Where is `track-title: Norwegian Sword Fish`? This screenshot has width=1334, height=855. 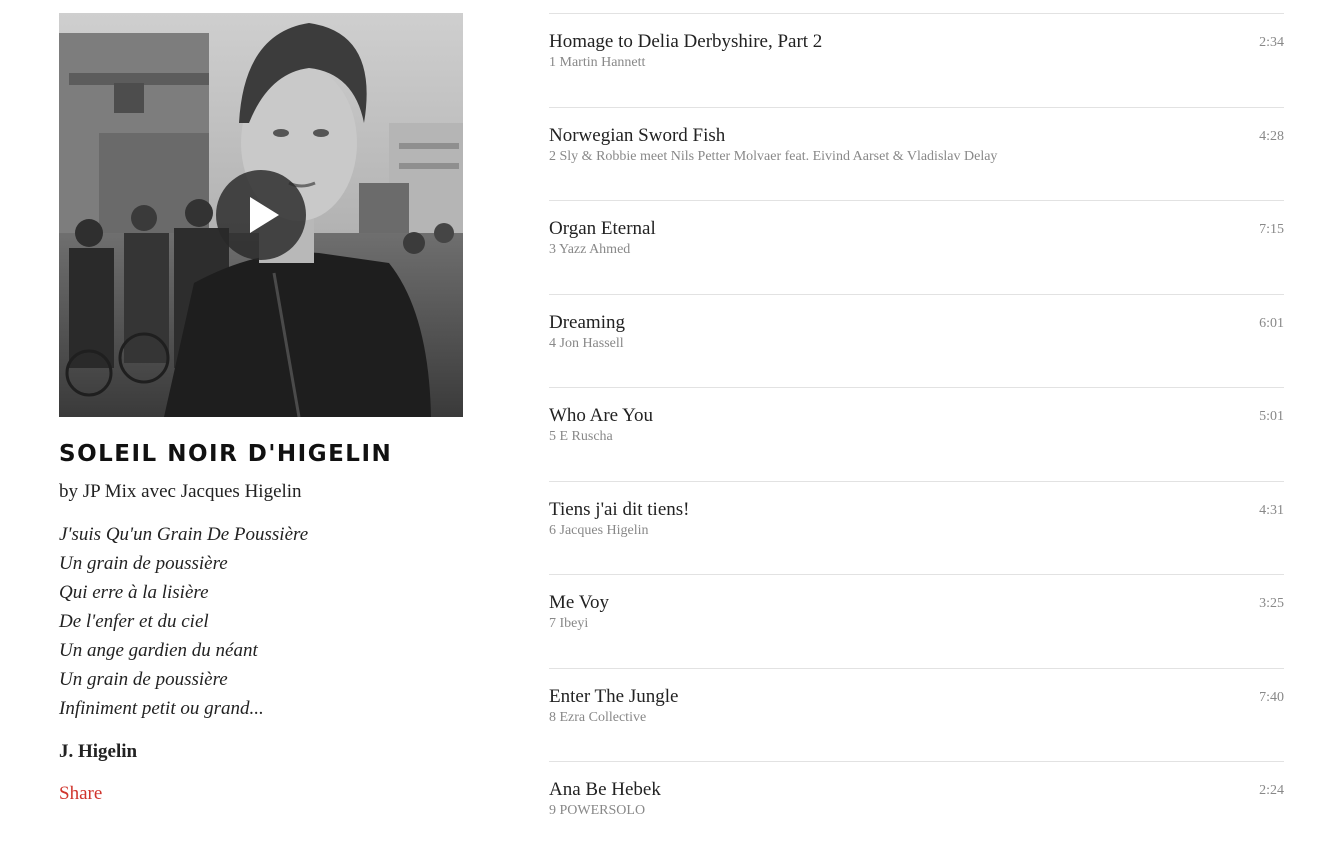
track-title: Norwegian Sword Fish is located at coordinates (637, 135).